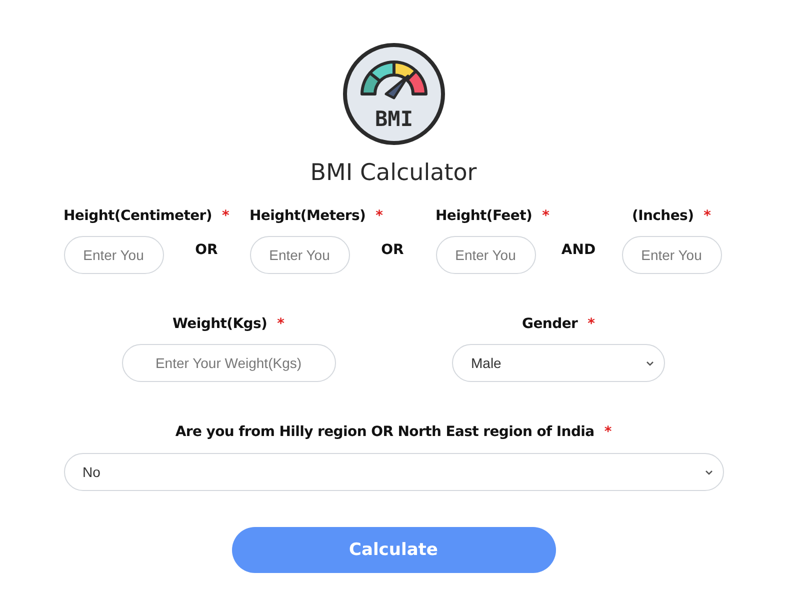 The image size is (787, 597). What do you see at coordinates (138, 216) in the screenshot?
I see `field-label: Height(Centimeter)` at bounding box center [138, 216].